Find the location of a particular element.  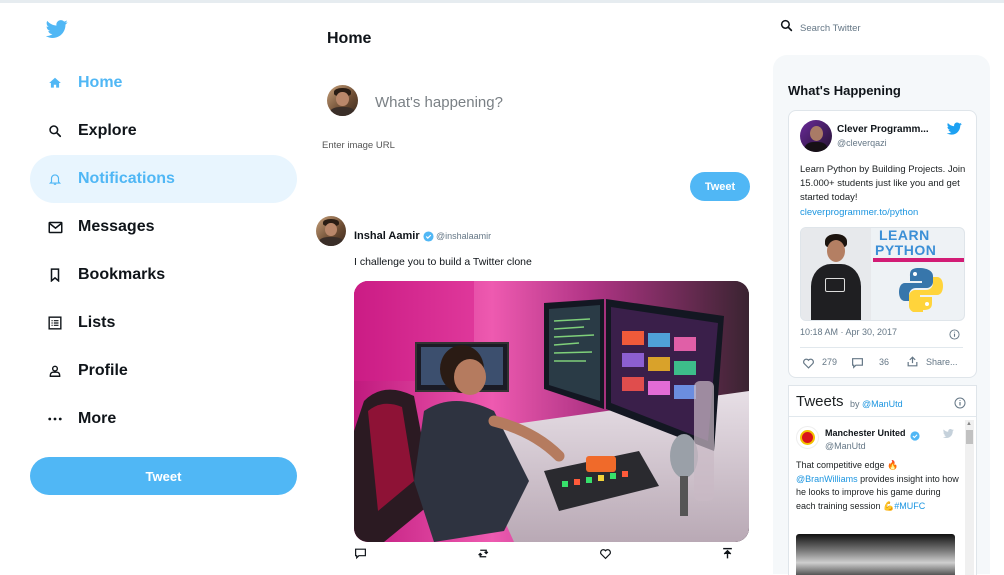

fire-emoji-icon: 🔥 is located at coordinates (893, 465).